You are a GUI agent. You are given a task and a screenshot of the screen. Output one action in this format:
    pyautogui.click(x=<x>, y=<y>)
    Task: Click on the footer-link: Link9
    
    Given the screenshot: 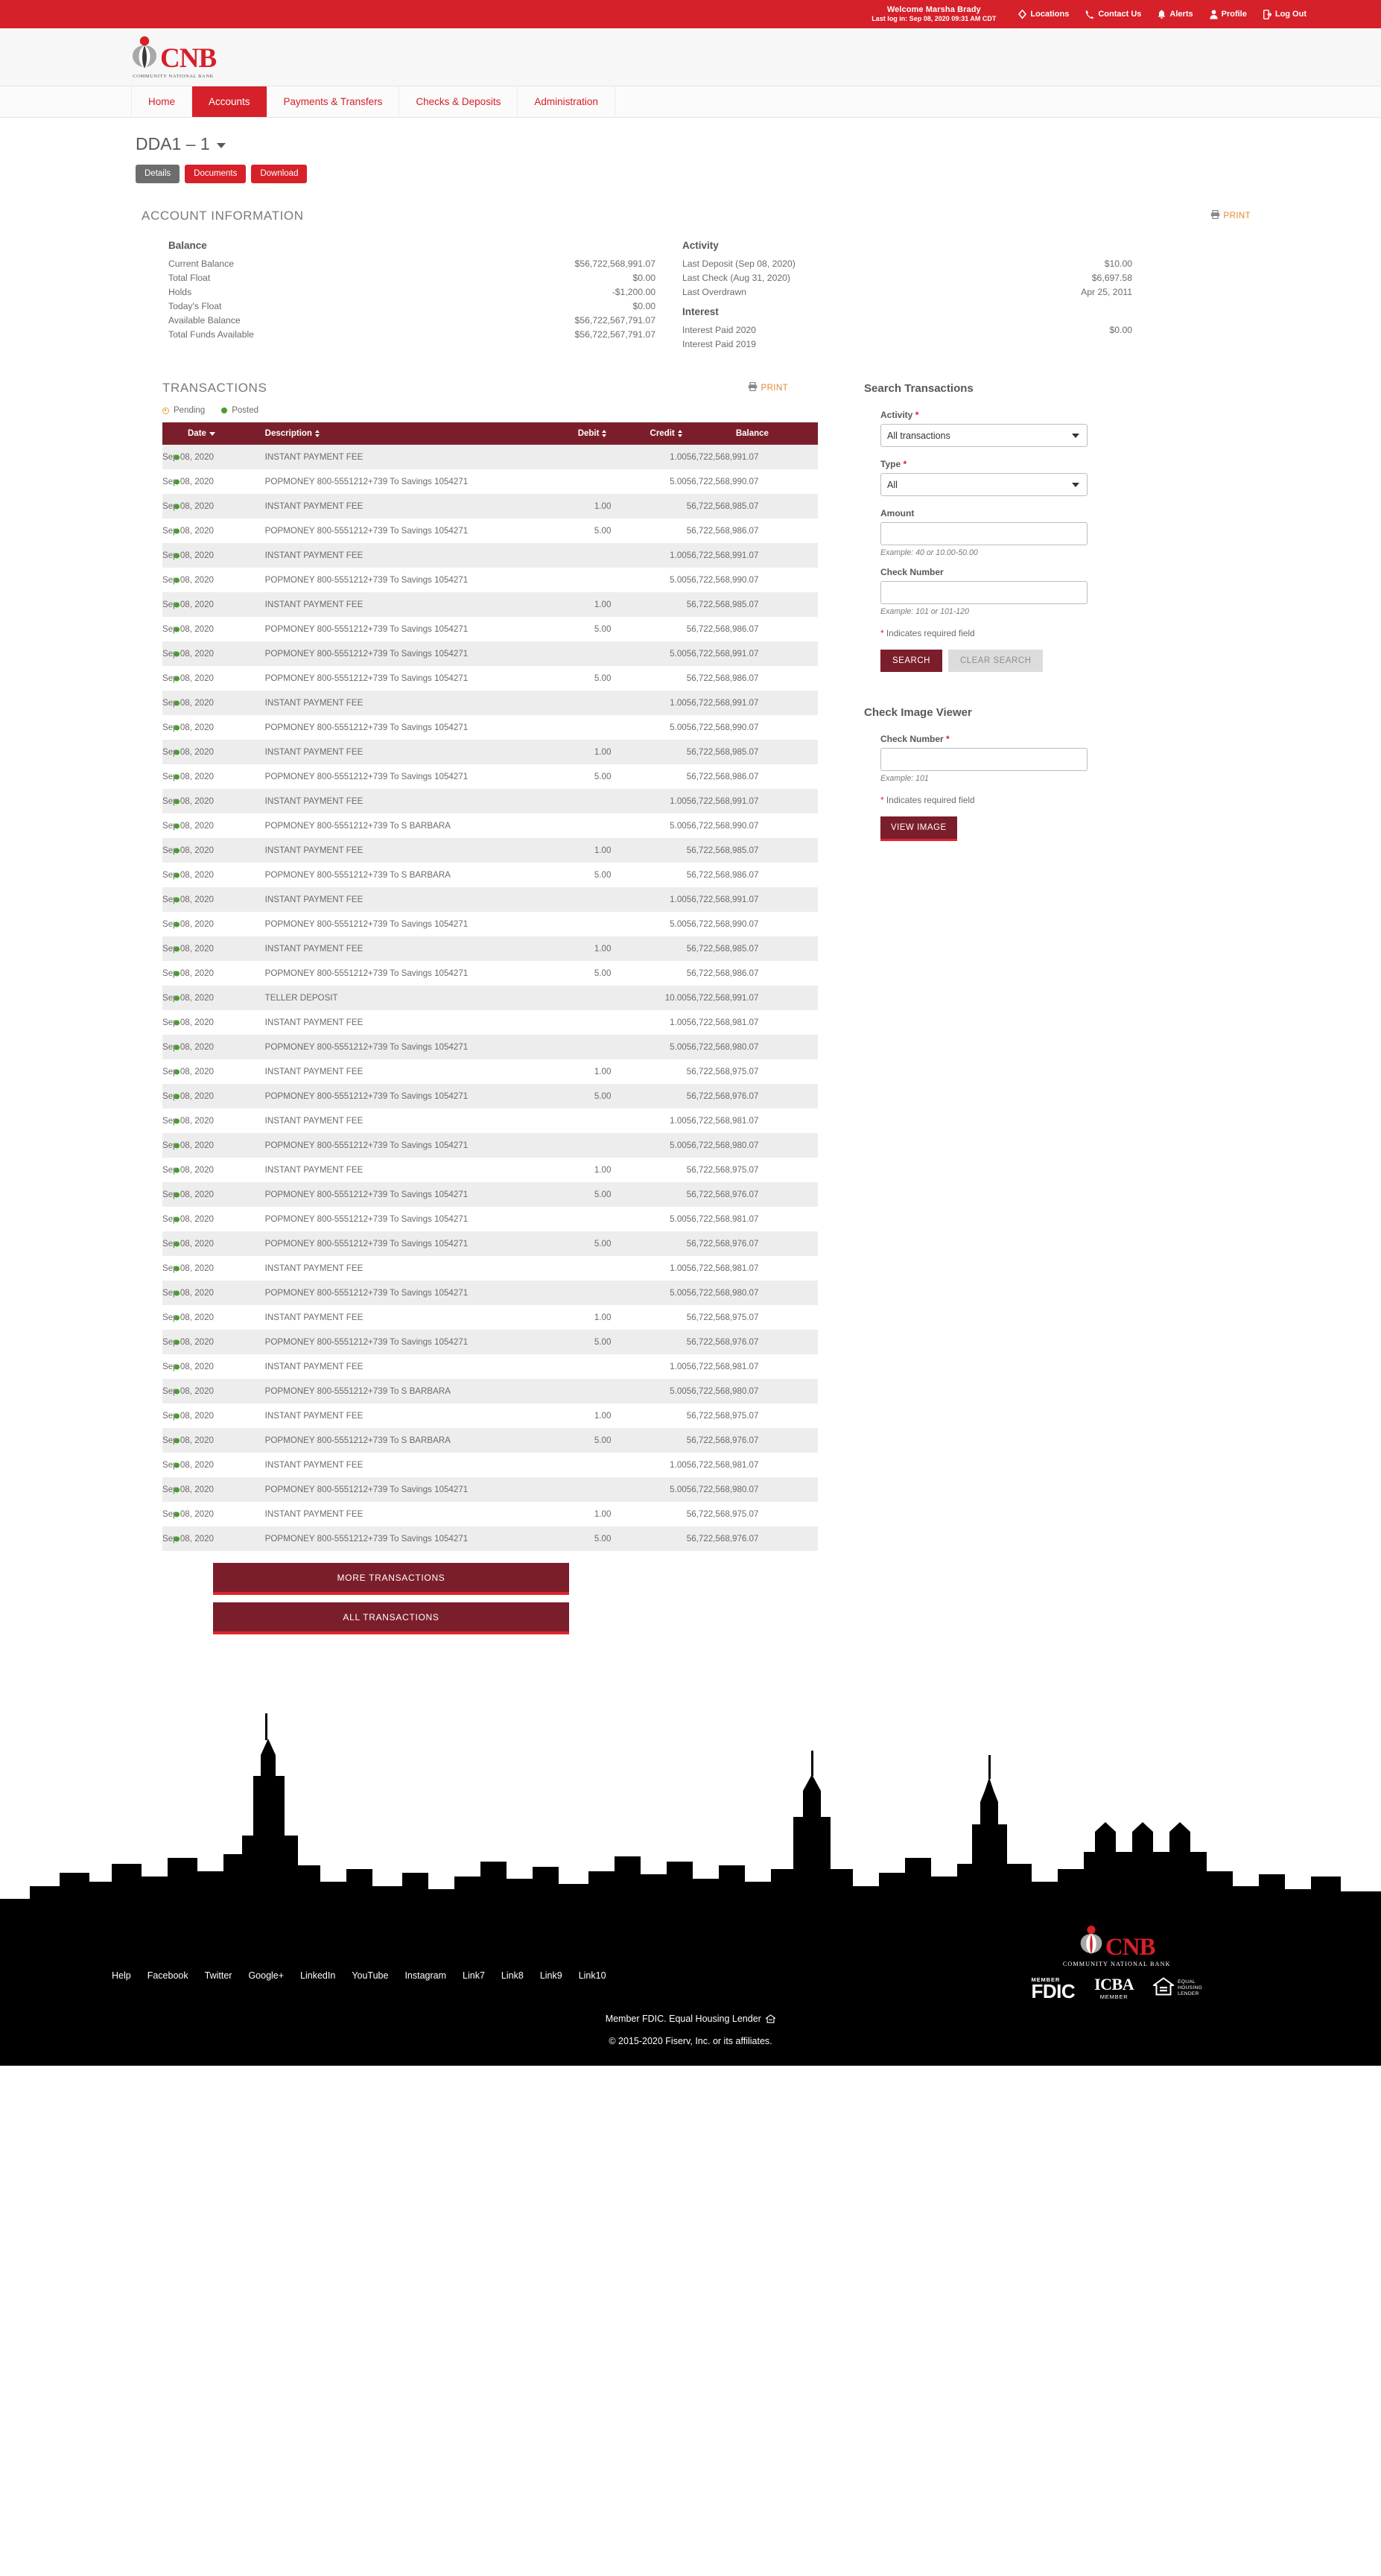 What is the action you would take?
    pyautogui.click(x=551, y=1976)
    